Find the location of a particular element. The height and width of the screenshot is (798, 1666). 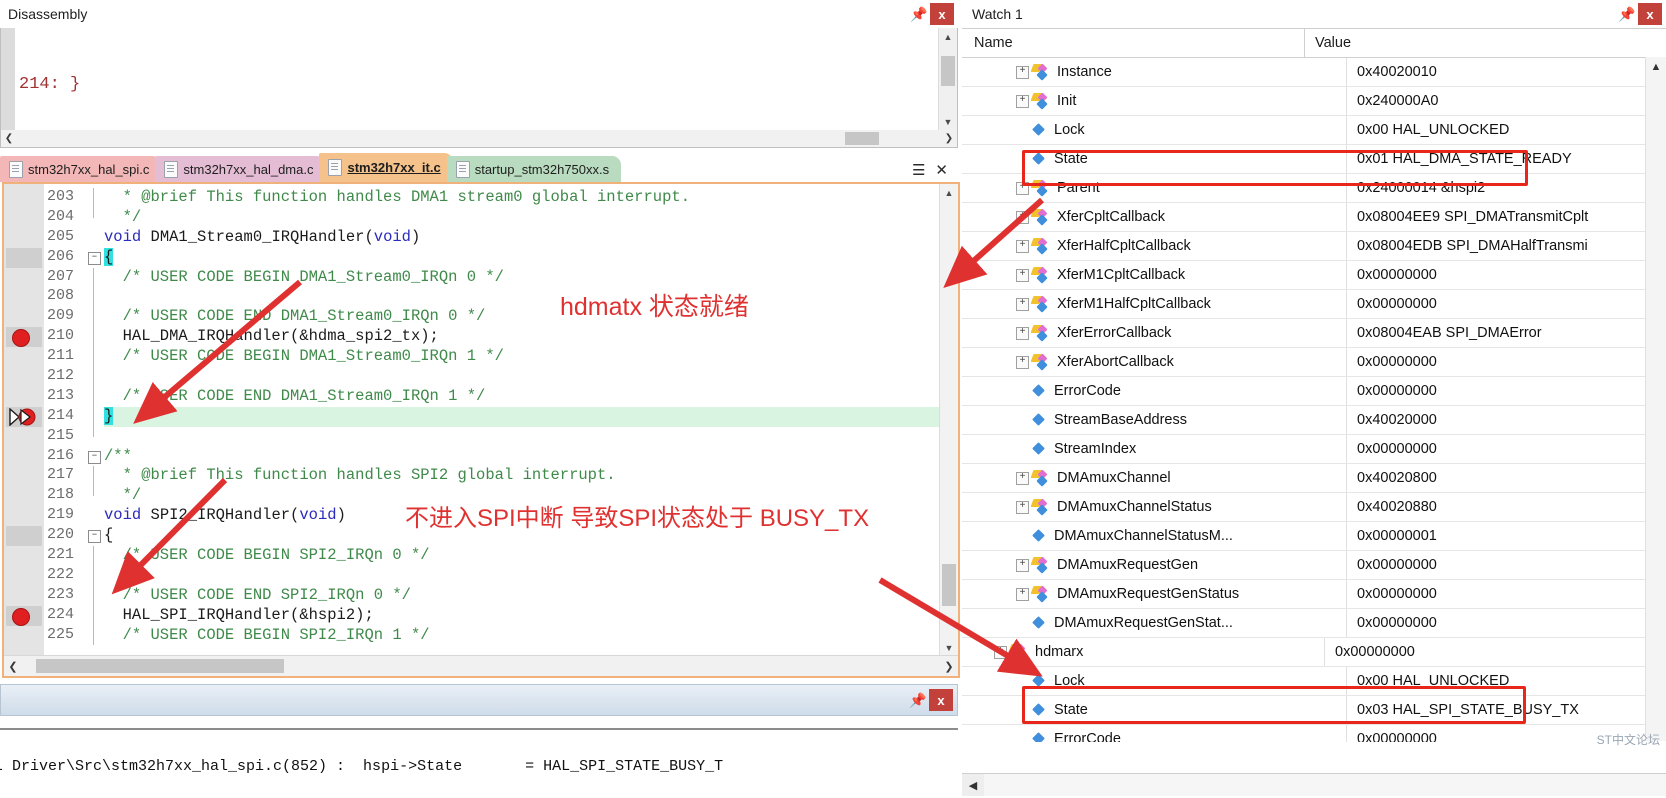

watch-hscrollbar: ◀ is located at coordinates (1314, 784).